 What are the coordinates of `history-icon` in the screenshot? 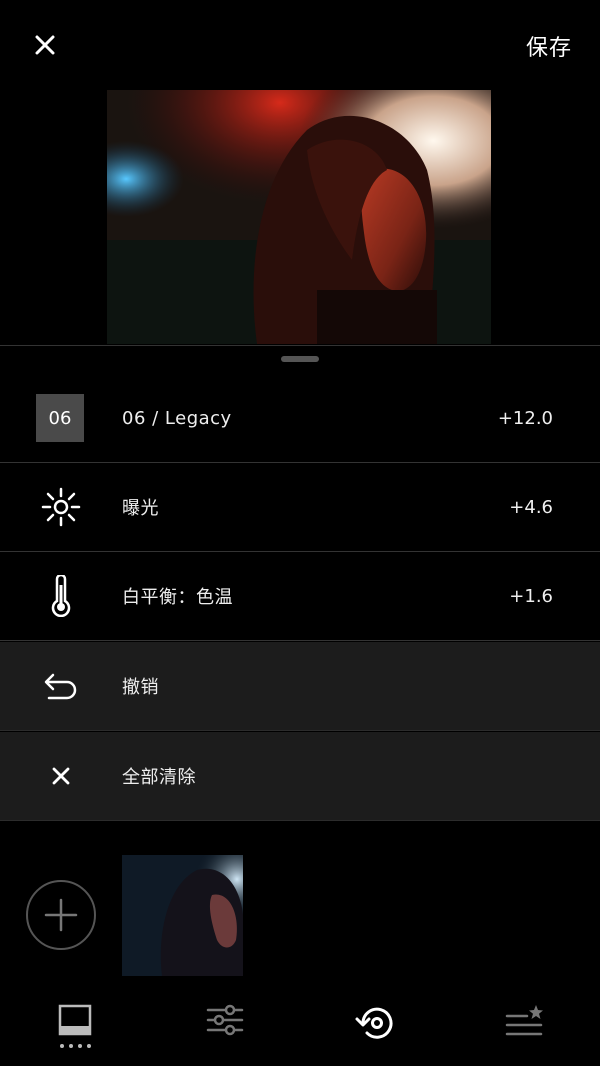 It's located at (374, 1023).